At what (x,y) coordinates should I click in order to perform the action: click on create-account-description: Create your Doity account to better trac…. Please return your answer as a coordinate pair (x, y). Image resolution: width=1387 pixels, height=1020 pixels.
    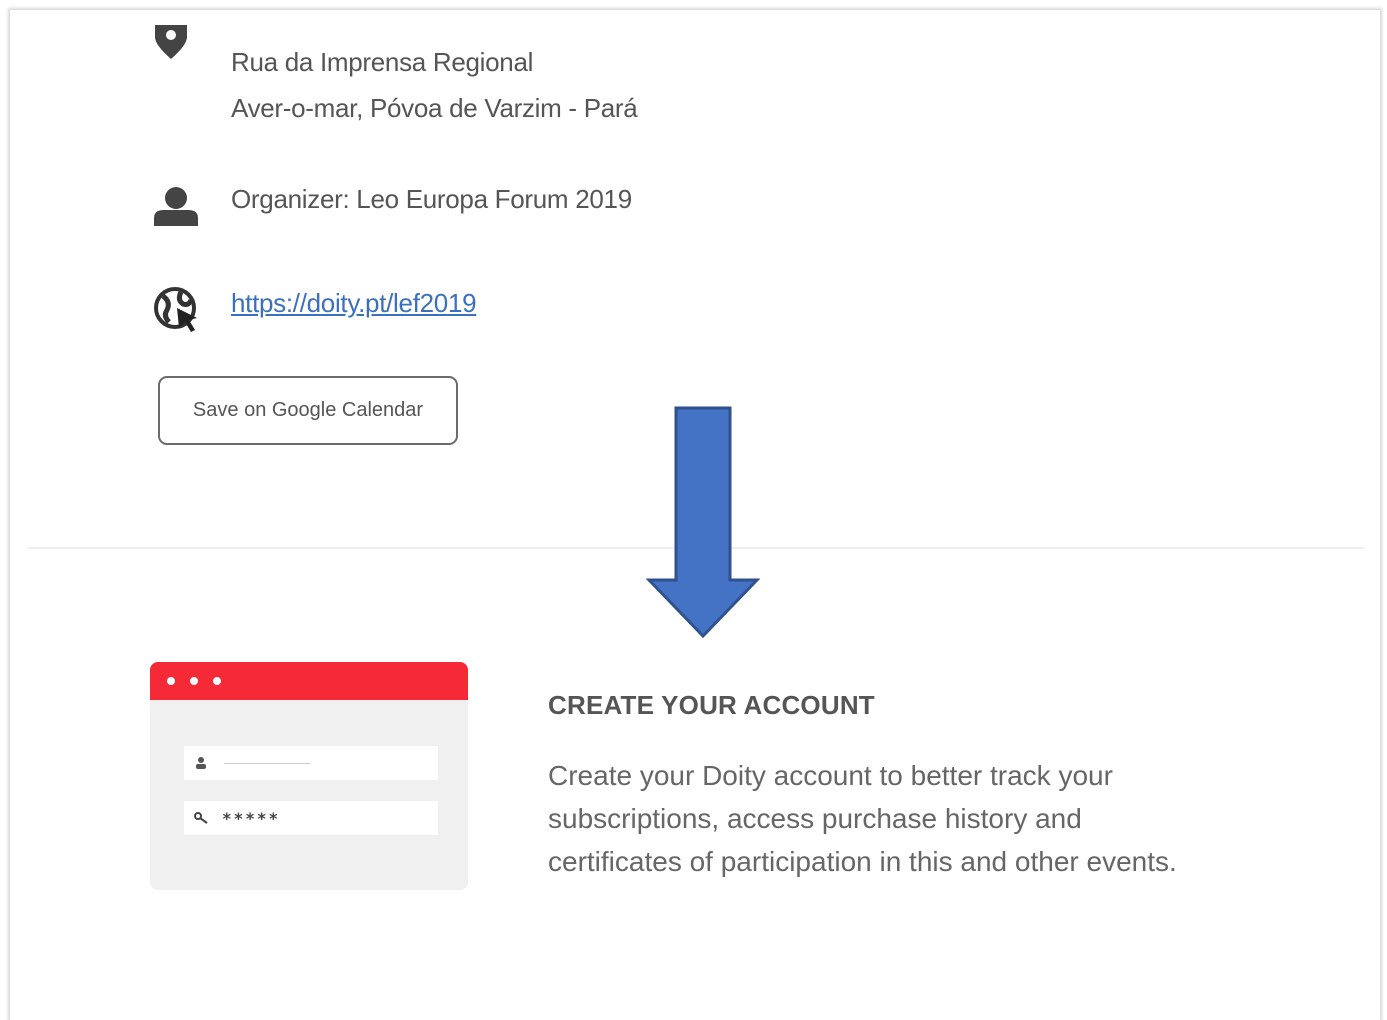
    Looking at the image, I should click on (928, 818).